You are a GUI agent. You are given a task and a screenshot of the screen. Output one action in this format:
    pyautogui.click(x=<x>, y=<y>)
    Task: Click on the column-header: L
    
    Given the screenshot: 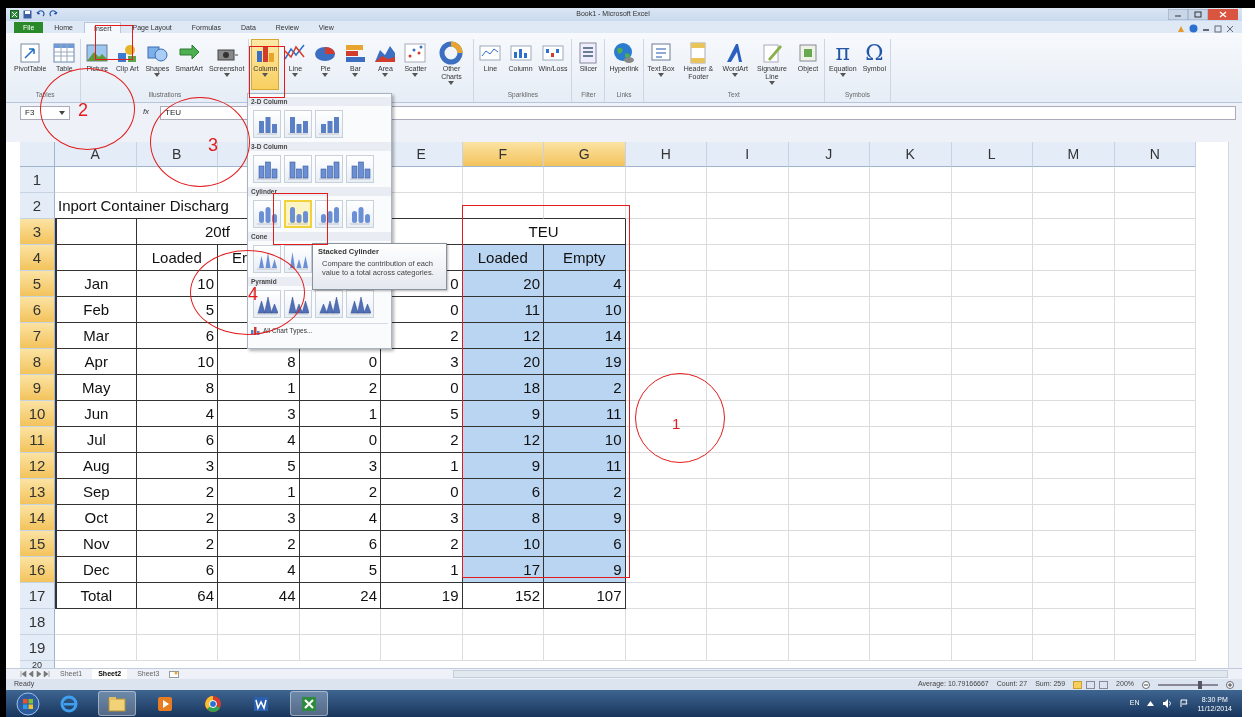 What is the action you would take?
    pyautogui.click(x=992, y=154)
    